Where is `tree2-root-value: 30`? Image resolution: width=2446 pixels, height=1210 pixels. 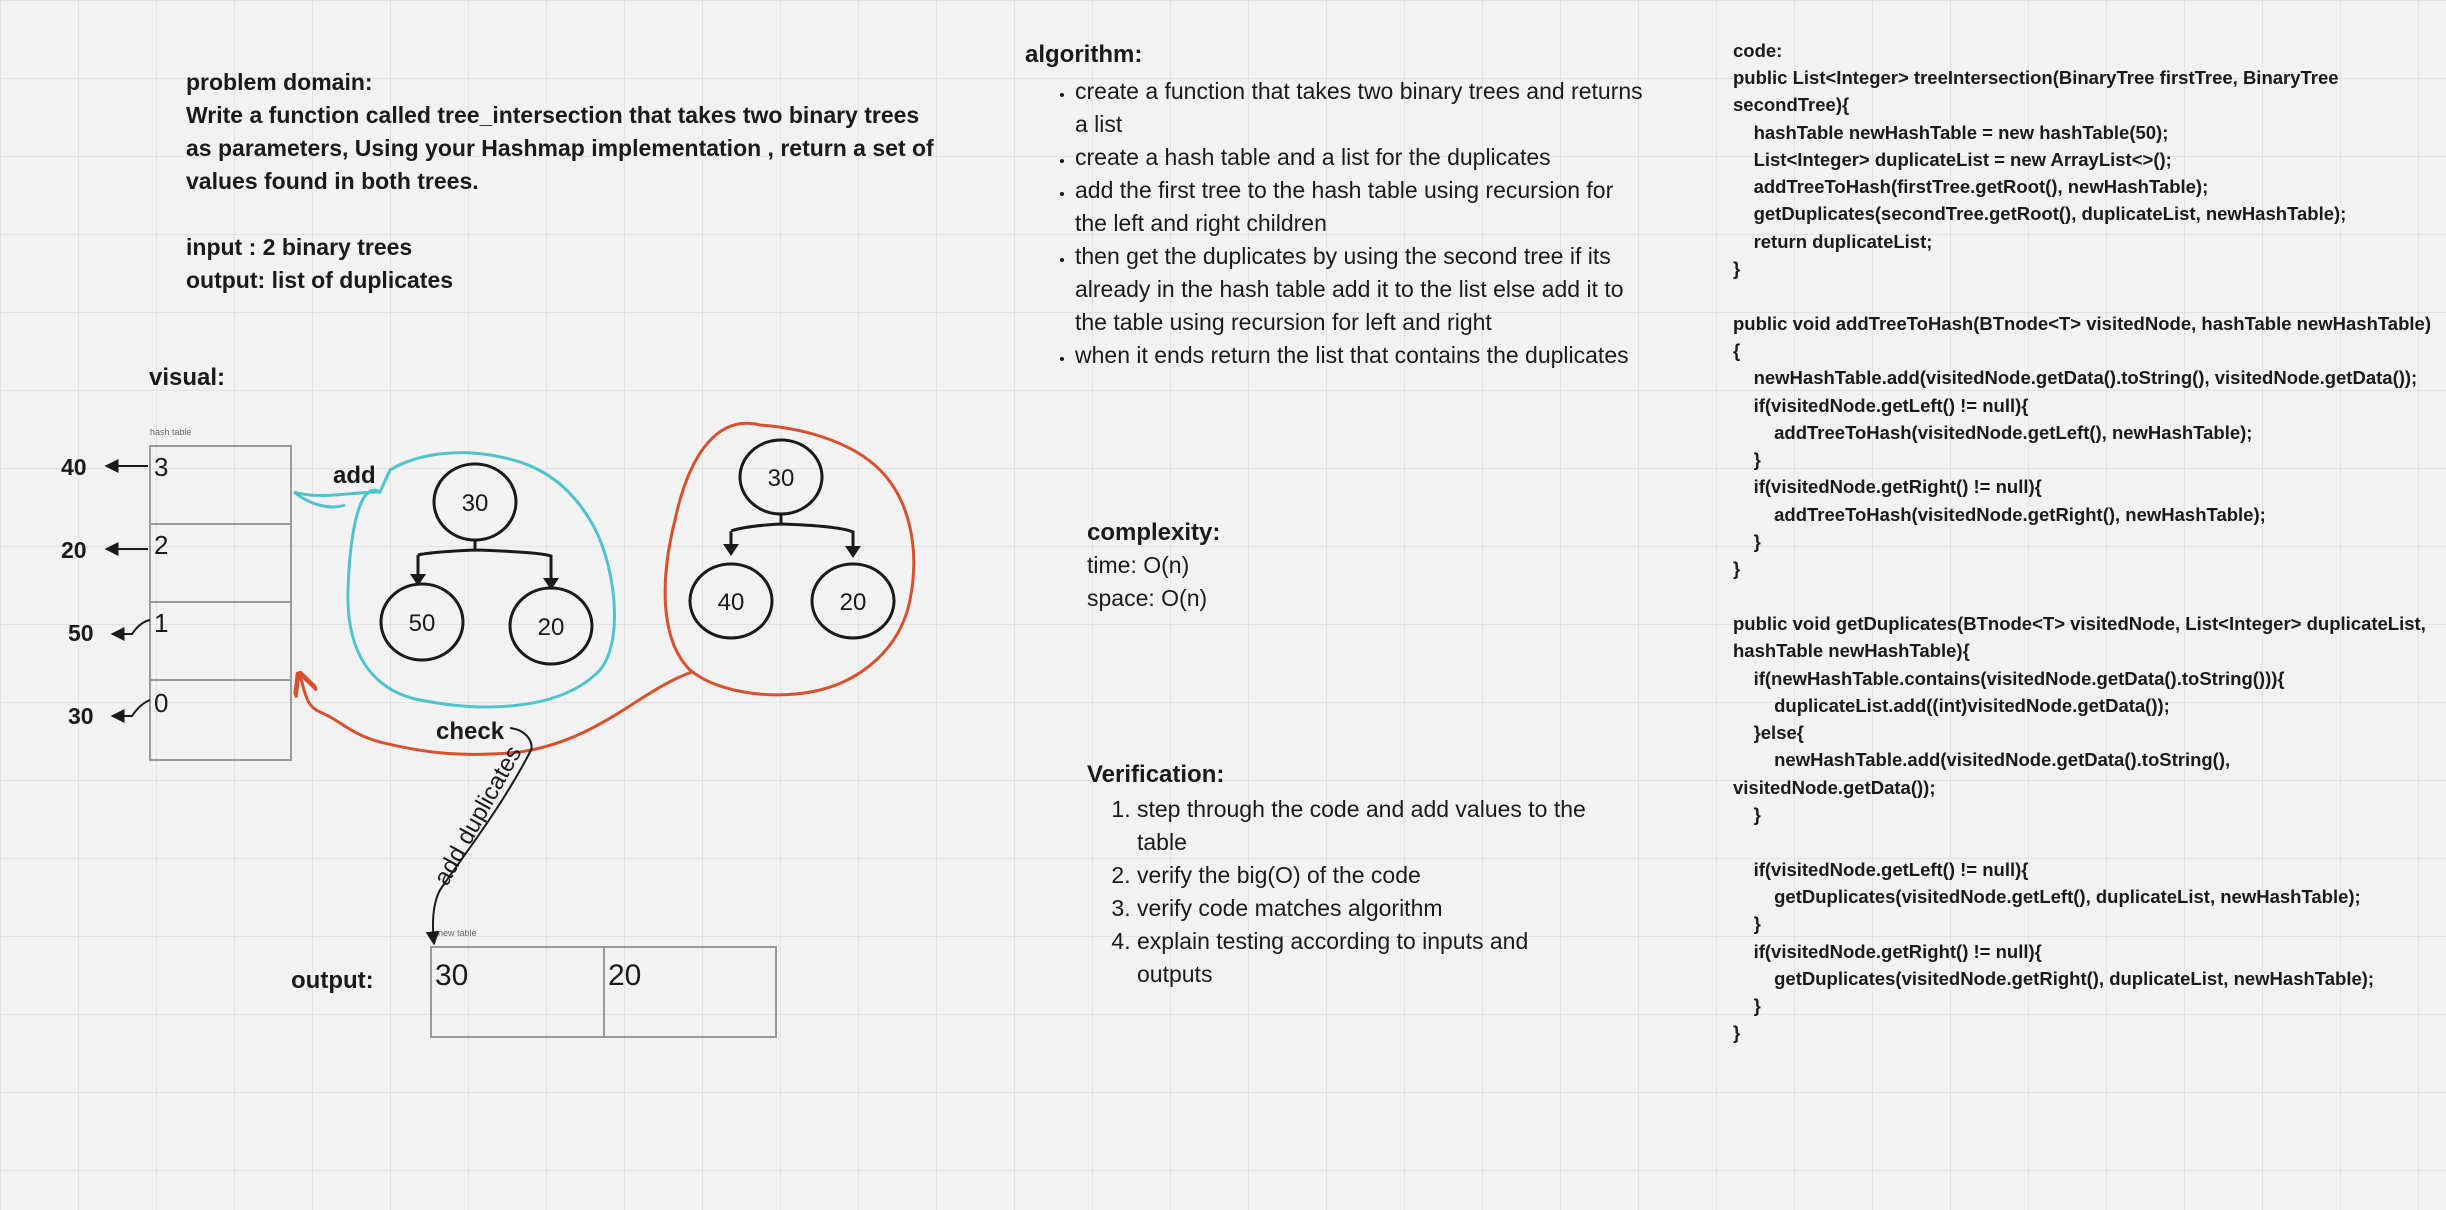
tree2-root-value: 30 is located at coordinates (781, 478).